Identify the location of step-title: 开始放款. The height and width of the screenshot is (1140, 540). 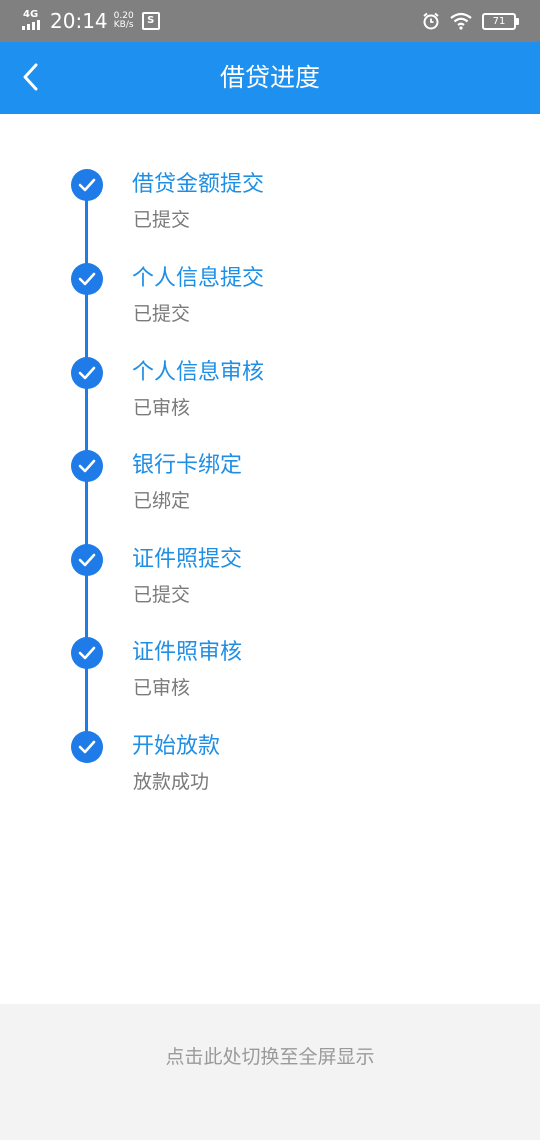
(176, 746).